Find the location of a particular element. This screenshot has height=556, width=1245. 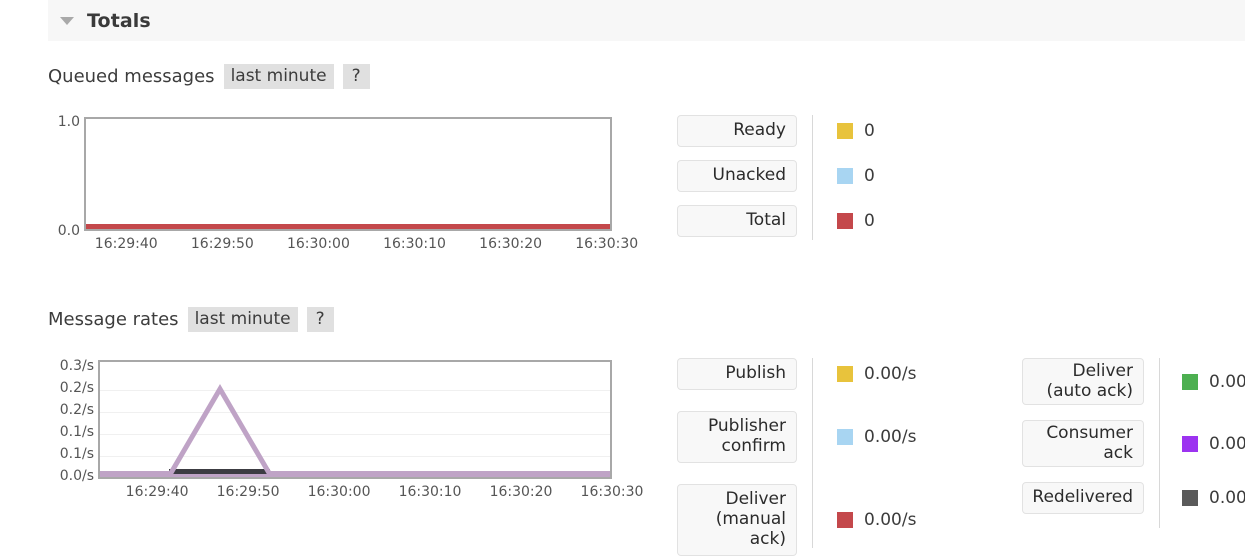

y-tick-label: 0.0/s is located at coordinates (76, 476).